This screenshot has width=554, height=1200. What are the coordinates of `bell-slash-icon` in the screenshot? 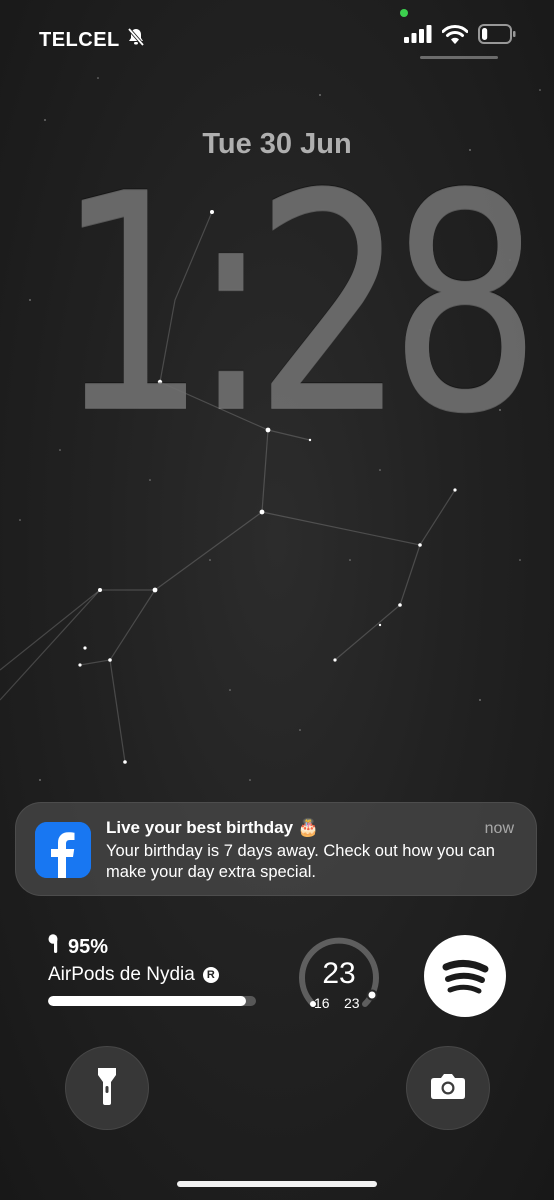 It's located at (136, 40).